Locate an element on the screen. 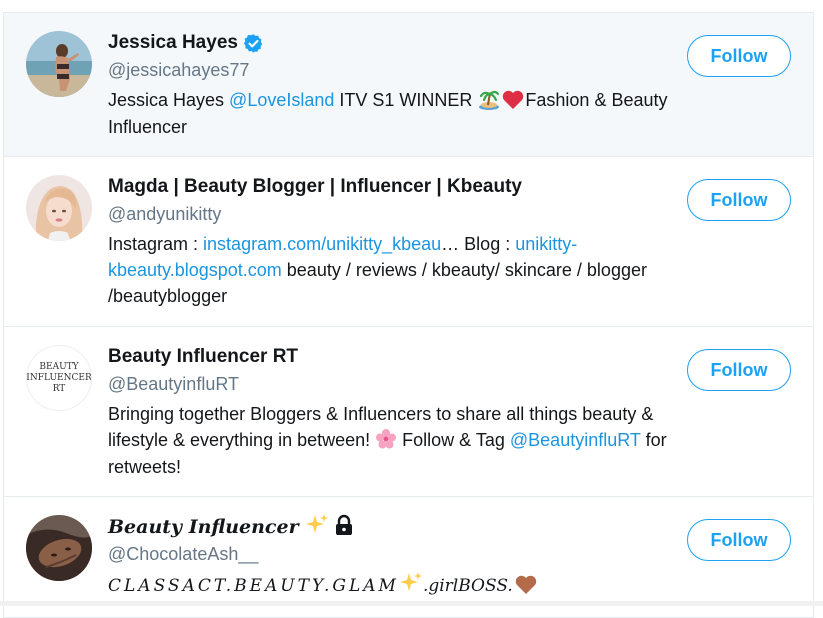  blossom-icon is located at coordinates (386, 441).